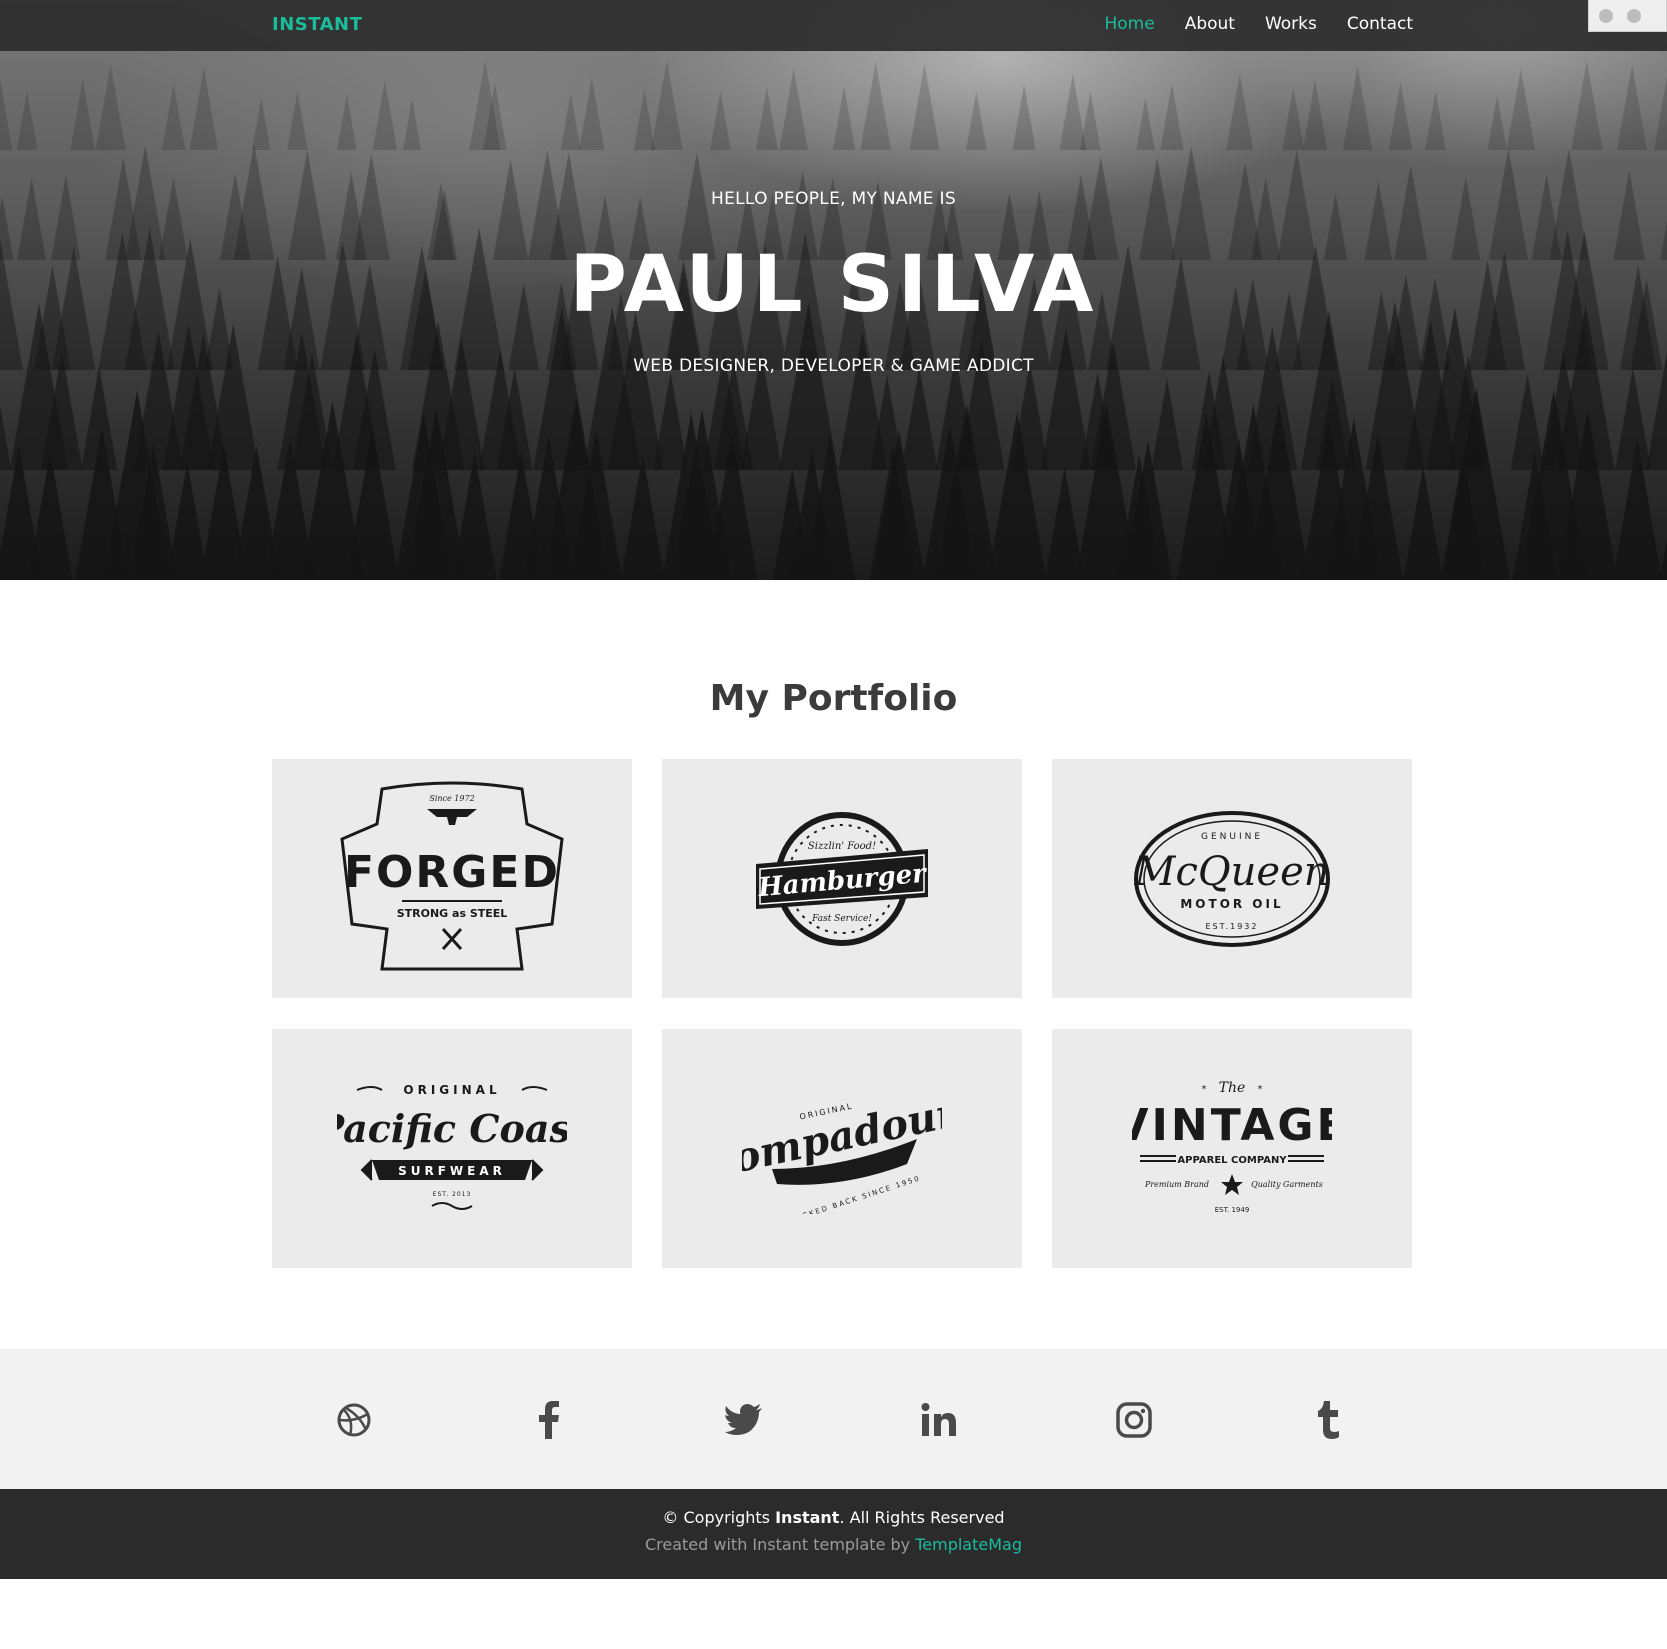 The height and width of the screenshot is (1649, 1667). What do you see at coordinates (939, 1420) in the screenshot?
I see `linkedin-icon` at bounding box center [939, 1420].